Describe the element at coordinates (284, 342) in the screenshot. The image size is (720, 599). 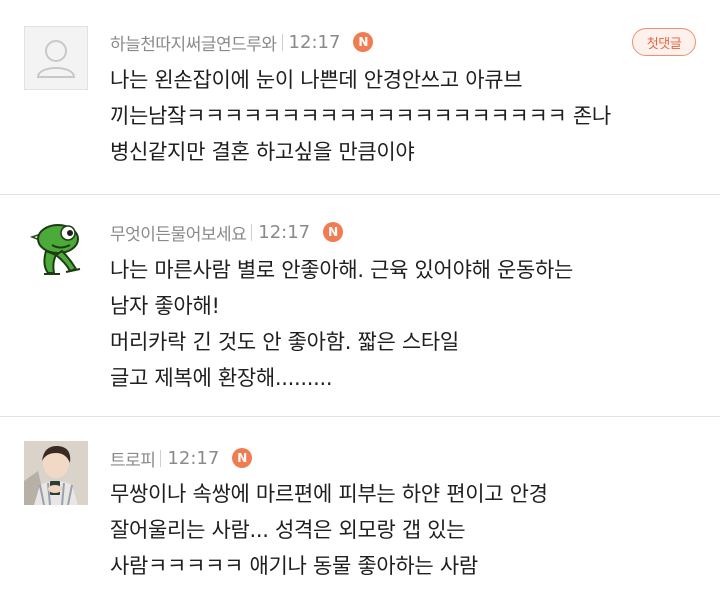
I see `comment-line: 머리카락 긴 것도 안 좋아함. 짧은 스타일` at that location.